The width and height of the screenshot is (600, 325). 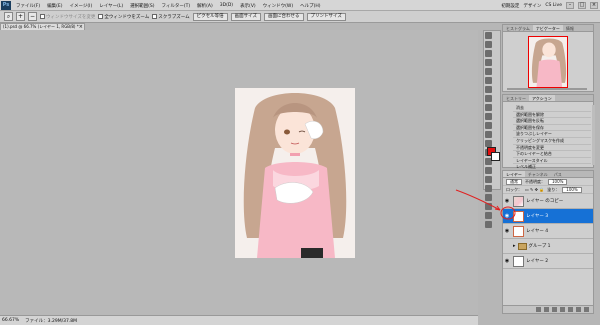 What do you see at coordinates (514, 174) in the screenshot?
I see `tab-layers: レイヤー` at bounding box center [514, 174].